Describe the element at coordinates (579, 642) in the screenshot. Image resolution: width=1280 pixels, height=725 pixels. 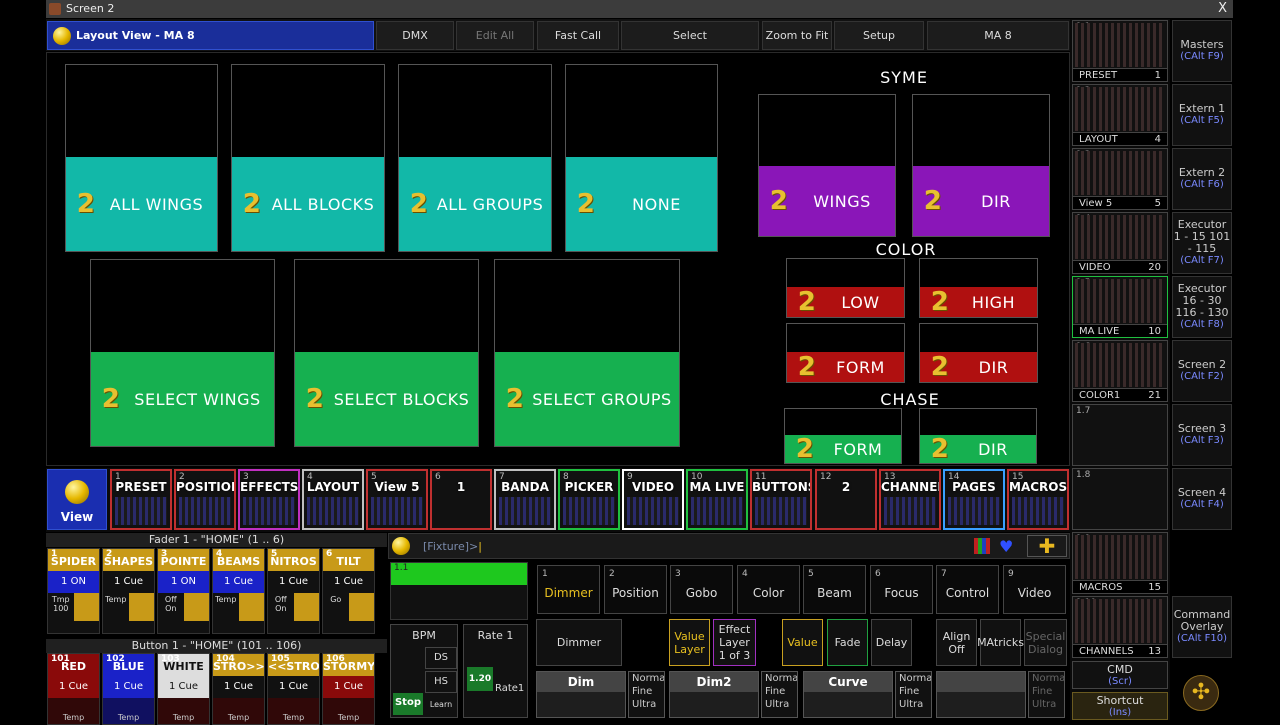
I see `dimmer-attr-button: Dimmer` at that location.